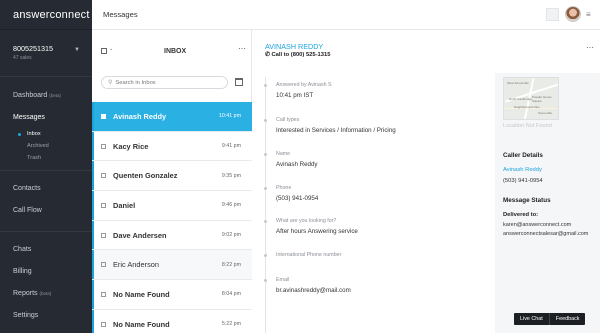  Describe the element at coordinates (522, 170) in the screenshot. I see `caller-name-link: Avinash Reddy` at that location.